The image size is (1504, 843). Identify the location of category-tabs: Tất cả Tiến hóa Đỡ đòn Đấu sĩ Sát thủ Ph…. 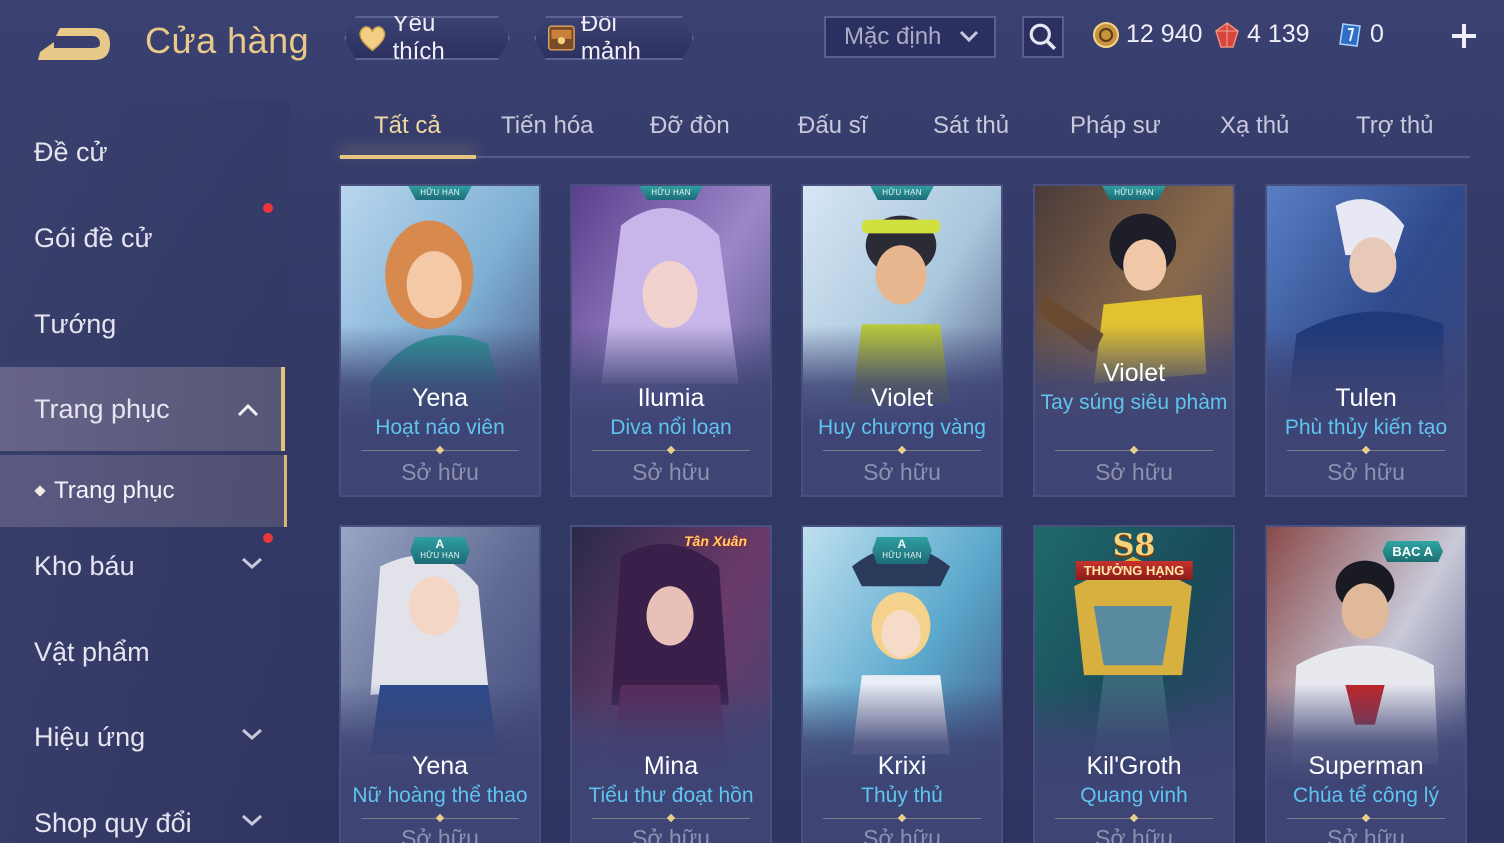
(904, 131).